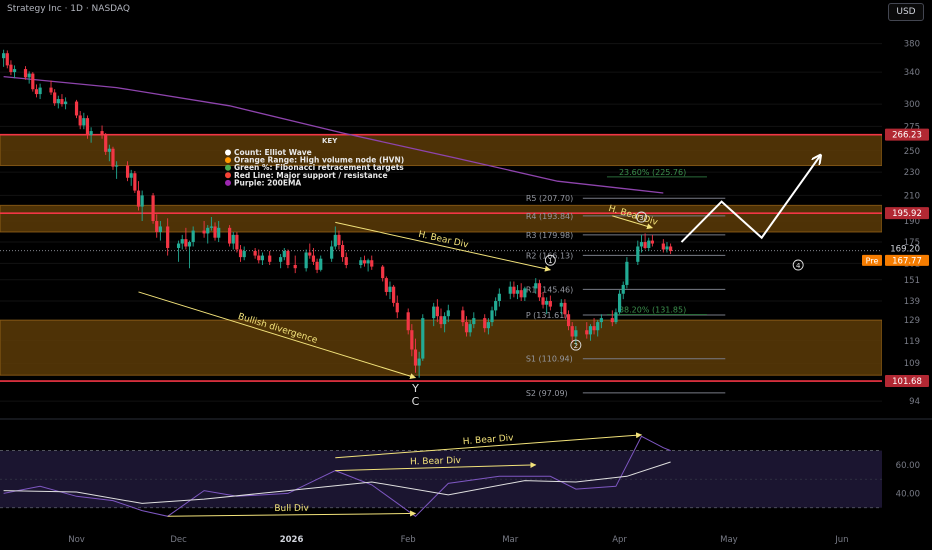 The width and height of the screenshot is (932, 550). I want to click on time-tick-label: Mar, so click(510, 540).